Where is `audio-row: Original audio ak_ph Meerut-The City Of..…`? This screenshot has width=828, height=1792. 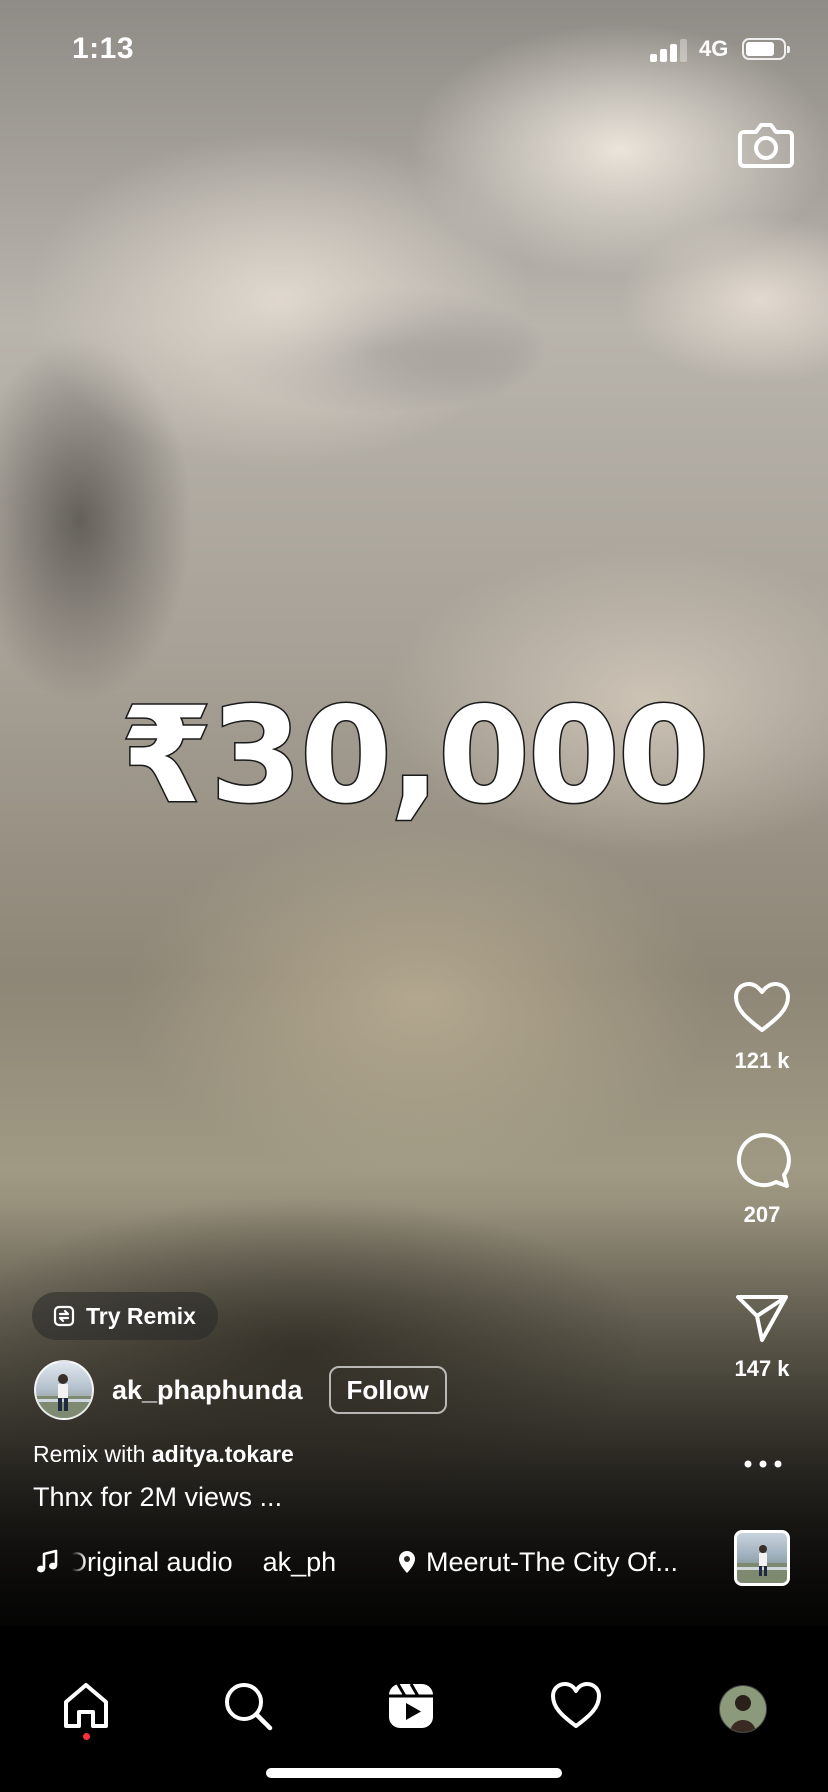
audio-row: Original audio ak_ph Meerut-The City Of..… is located at coordinates (357, 1562).